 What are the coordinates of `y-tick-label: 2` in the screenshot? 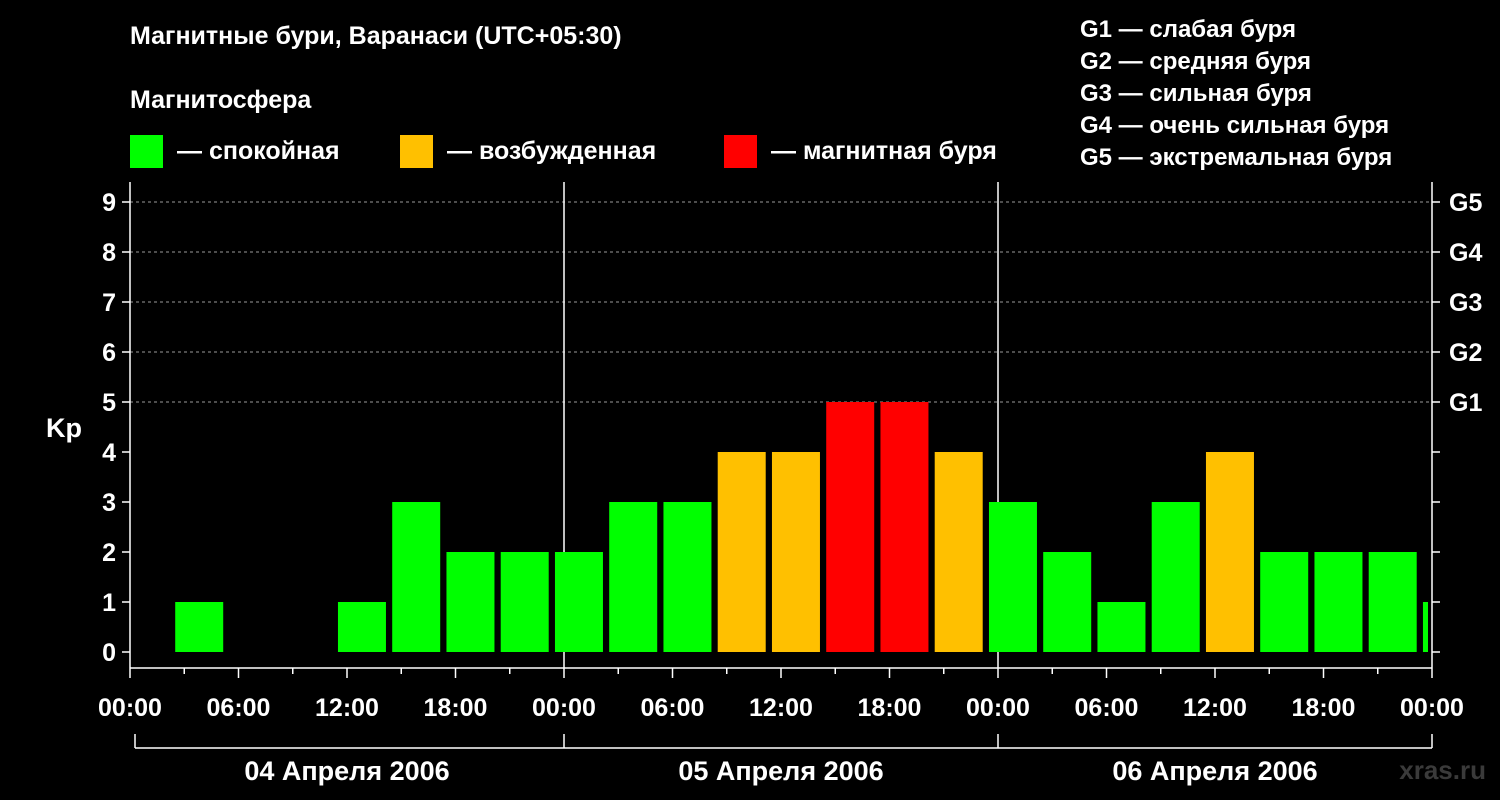 It's located at (109, 553).